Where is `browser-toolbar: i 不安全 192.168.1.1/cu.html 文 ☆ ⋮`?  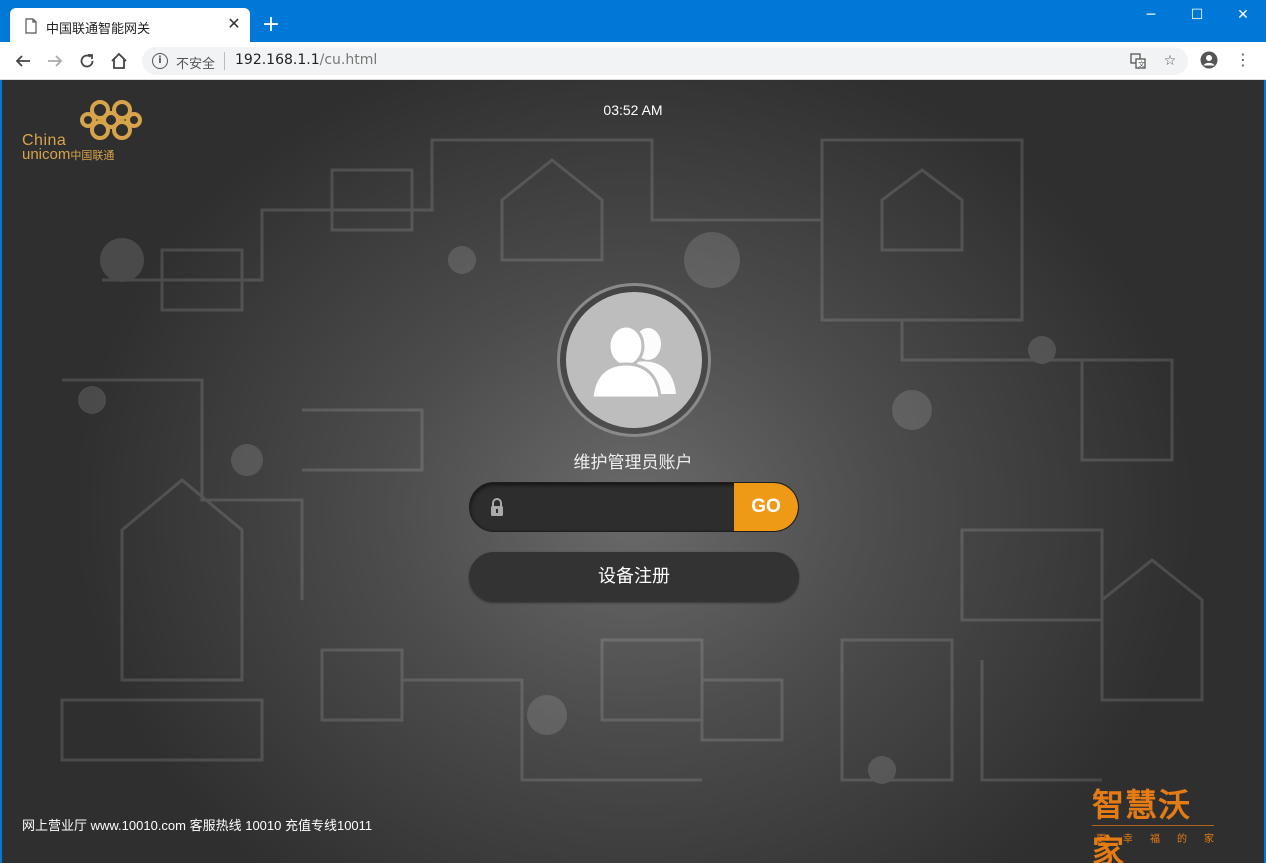
browser-toolbar: i 不安全 192.168.1.1/cu.html 文 ☆ ⋮ is located at coordinates (633, 61).